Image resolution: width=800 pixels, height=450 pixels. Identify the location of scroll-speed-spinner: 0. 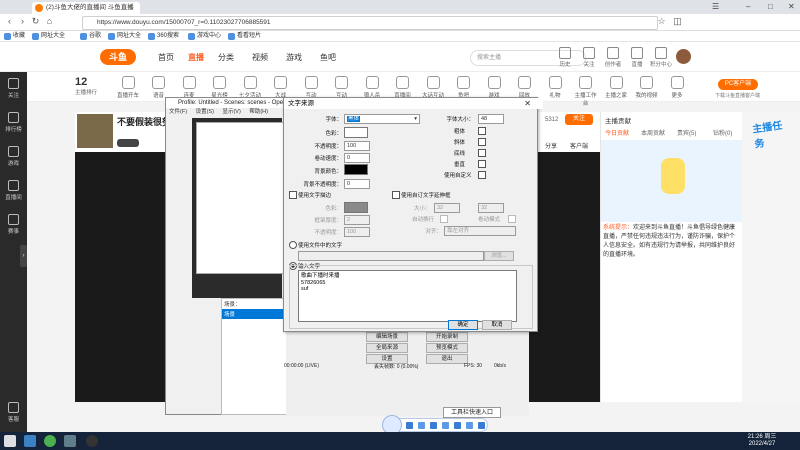
(357, 158).